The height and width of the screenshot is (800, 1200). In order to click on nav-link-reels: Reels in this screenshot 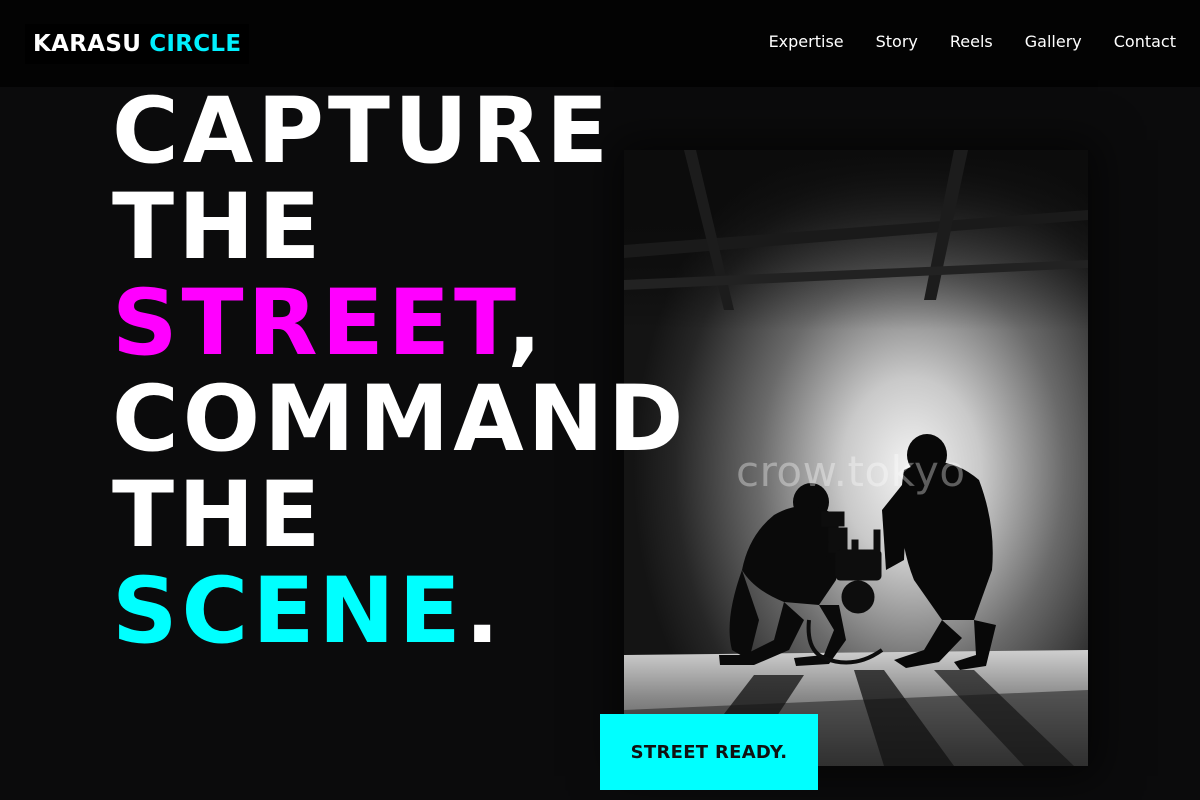, I will do `click(971, 41)`.